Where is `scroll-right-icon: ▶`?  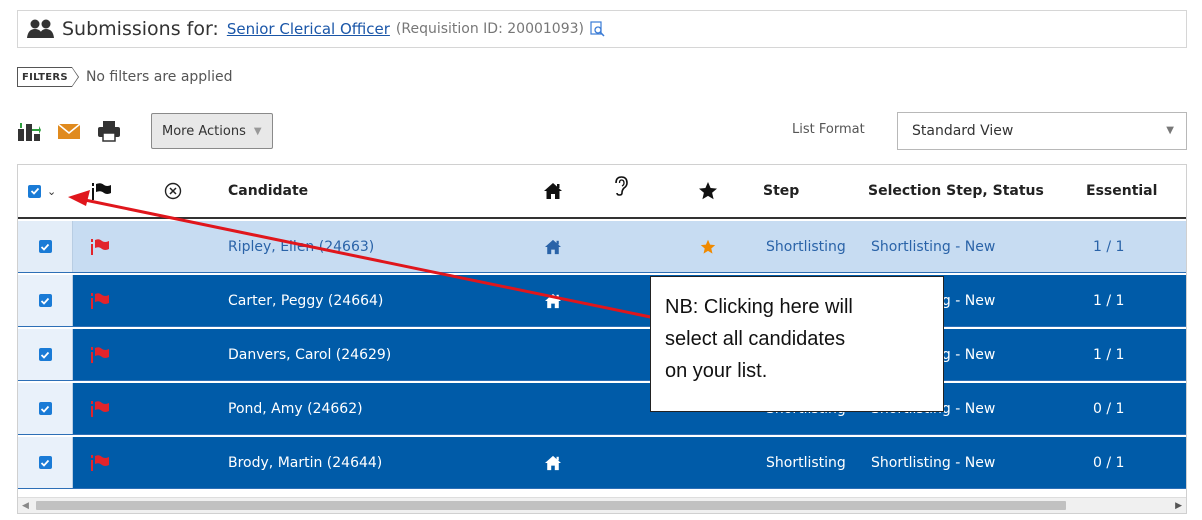
scroll-right-icon: ▶ is located at coordinates (1178, 506).